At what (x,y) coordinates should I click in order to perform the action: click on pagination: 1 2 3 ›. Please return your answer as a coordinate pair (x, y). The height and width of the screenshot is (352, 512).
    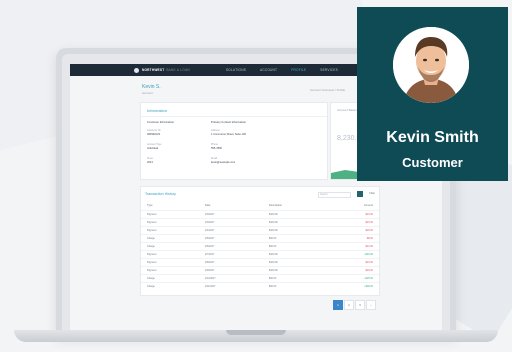
    Looking at the image, I should click on (354, 305).